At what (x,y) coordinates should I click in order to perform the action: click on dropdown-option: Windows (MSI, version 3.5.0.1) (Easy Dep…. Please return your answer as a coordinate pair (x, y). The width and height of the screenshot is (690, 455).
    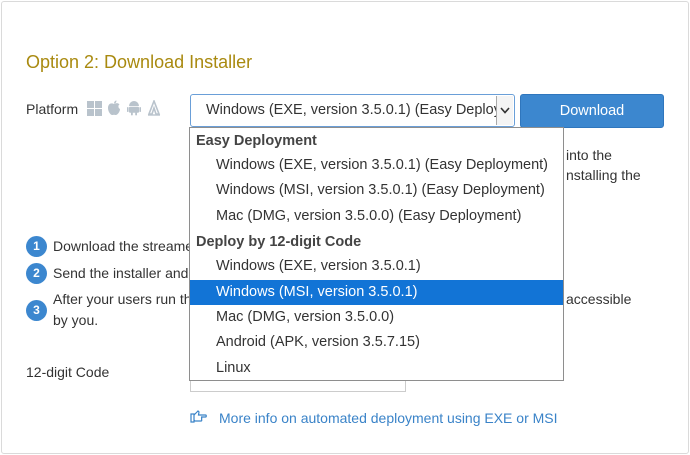
    Looking at the image, I should click on (376, 190).